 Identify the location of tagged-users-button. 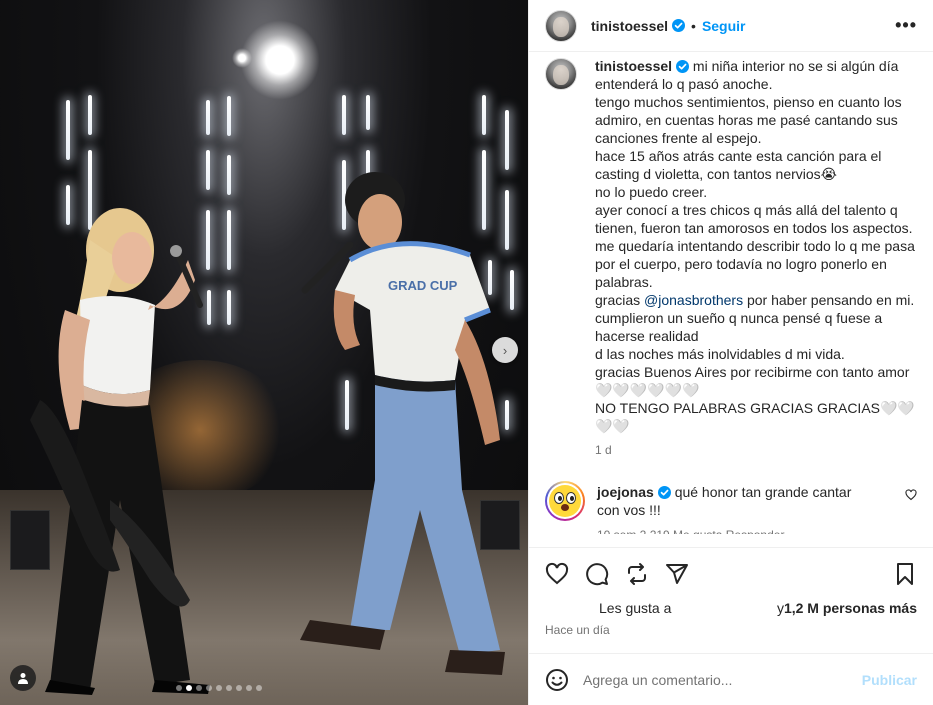
(23, 678).